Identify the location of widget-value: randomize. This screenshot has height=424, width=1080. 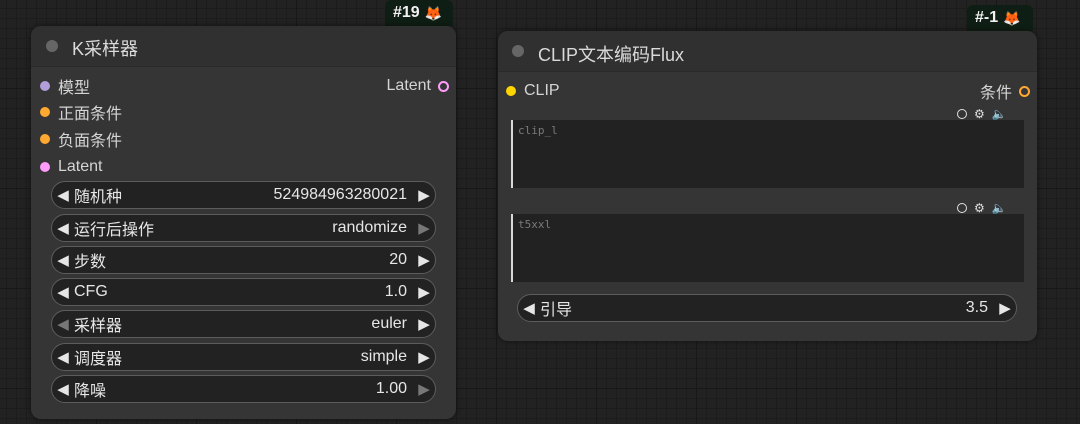
(372, 228).